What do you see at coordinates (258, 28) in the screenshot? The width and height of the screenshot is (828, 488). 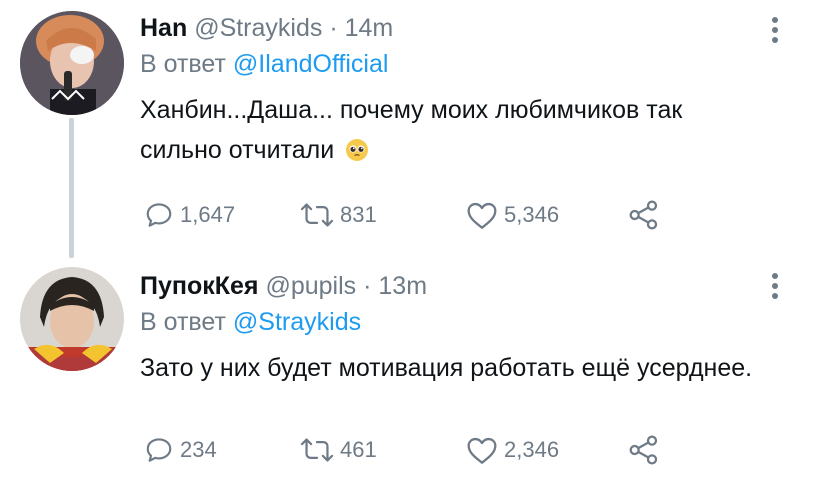 I see `handle: @Straykids` at bounding box center [258, 28].